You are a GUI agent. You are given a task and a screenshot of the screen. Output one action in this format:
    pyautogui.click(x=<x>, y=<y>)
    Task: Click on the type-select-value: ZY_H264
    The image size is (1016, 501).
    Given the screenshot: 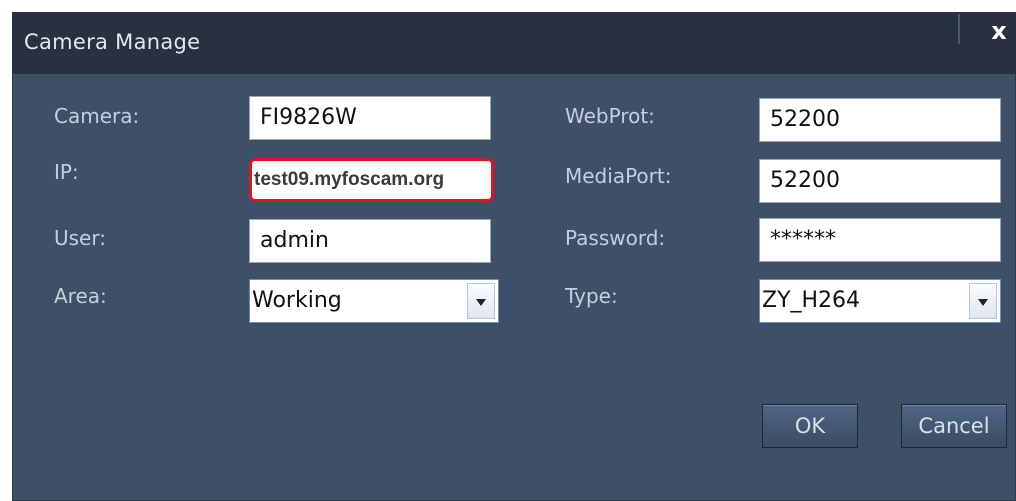 What is the action you would take?
    pyautogui.click(x=811, y=300)
    